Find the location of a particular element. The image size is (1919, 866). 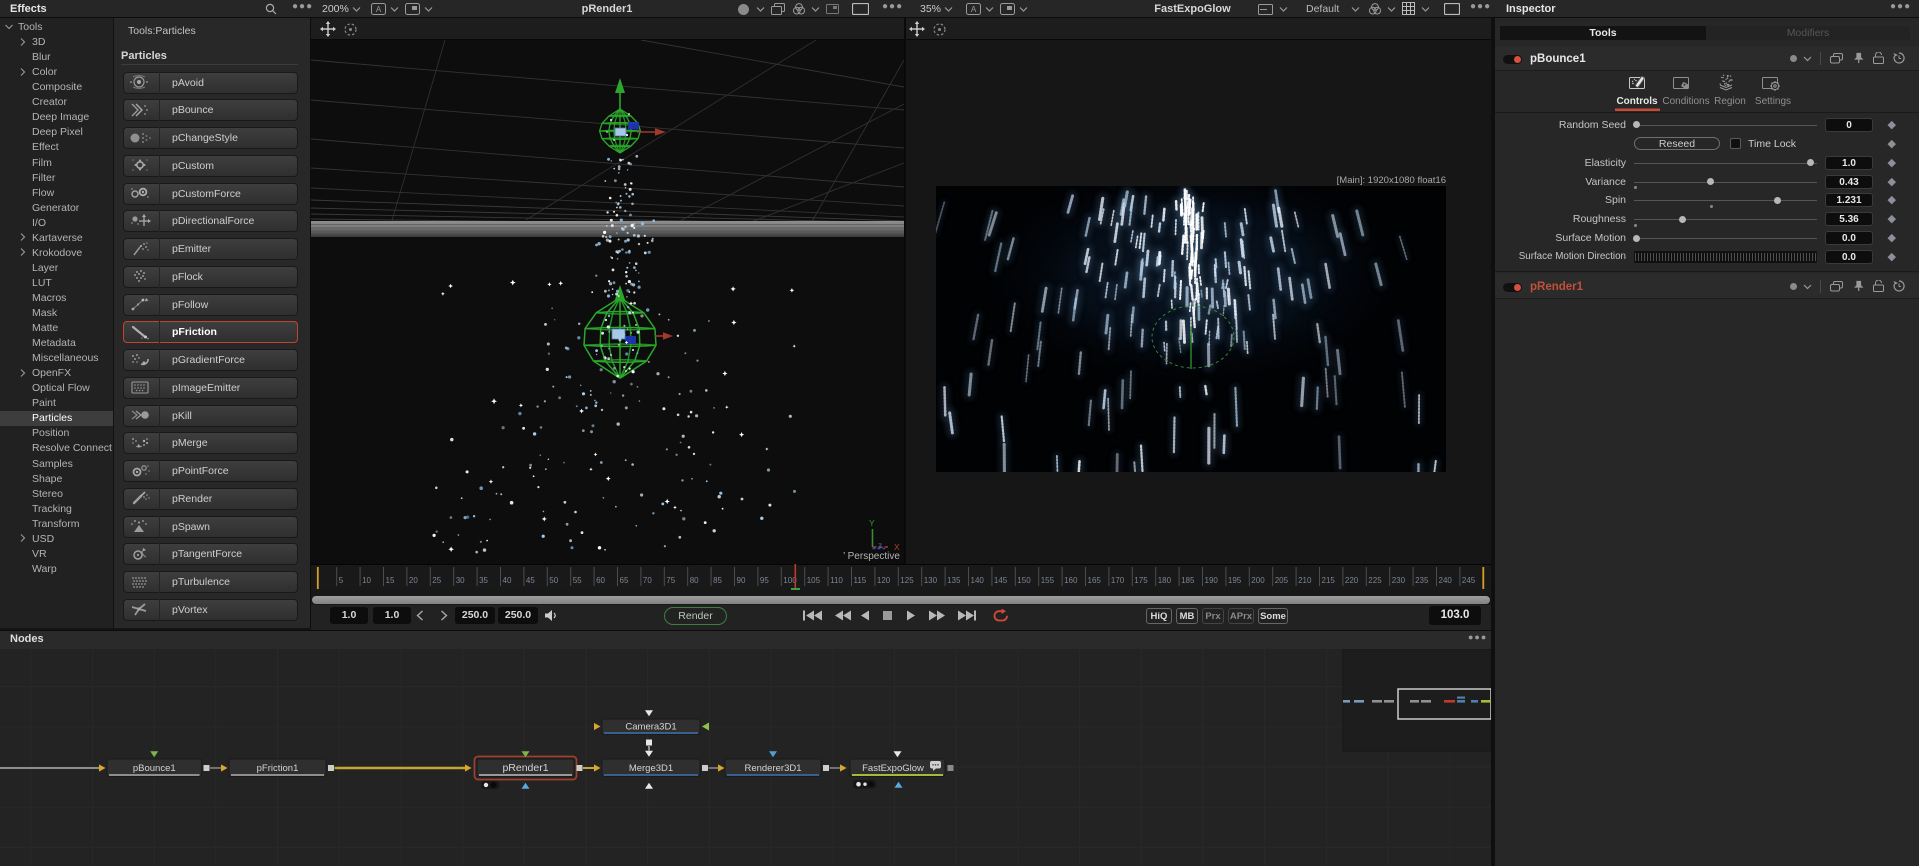

svg-text: z is located at coordinates (880, 545).